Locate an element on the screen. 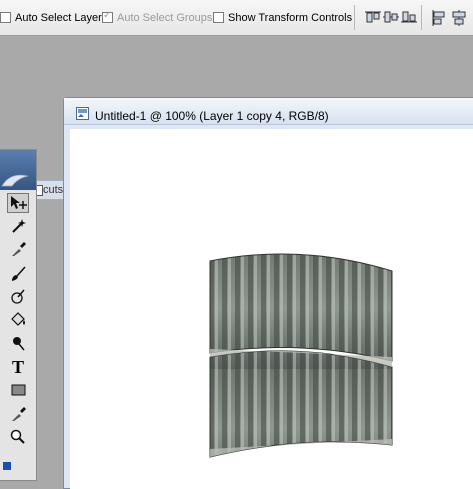 The height and width of the screenshot is (489, 473). eyedropper-tool is located at coordinates (18, 249).